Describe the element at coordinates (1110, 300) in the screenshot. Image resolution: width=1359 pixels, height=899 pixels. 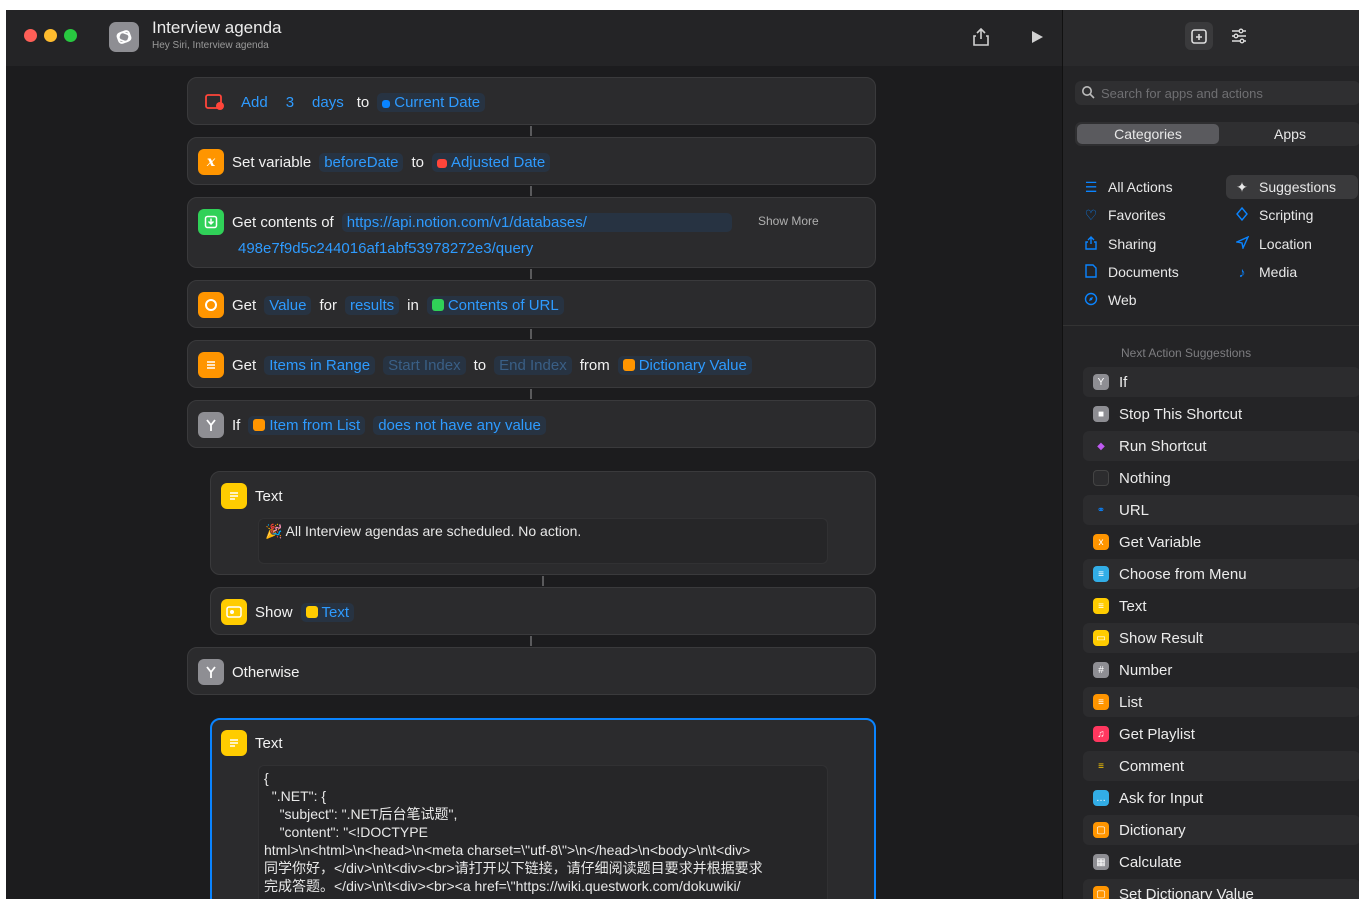
I see `category-web: Web` at that location.